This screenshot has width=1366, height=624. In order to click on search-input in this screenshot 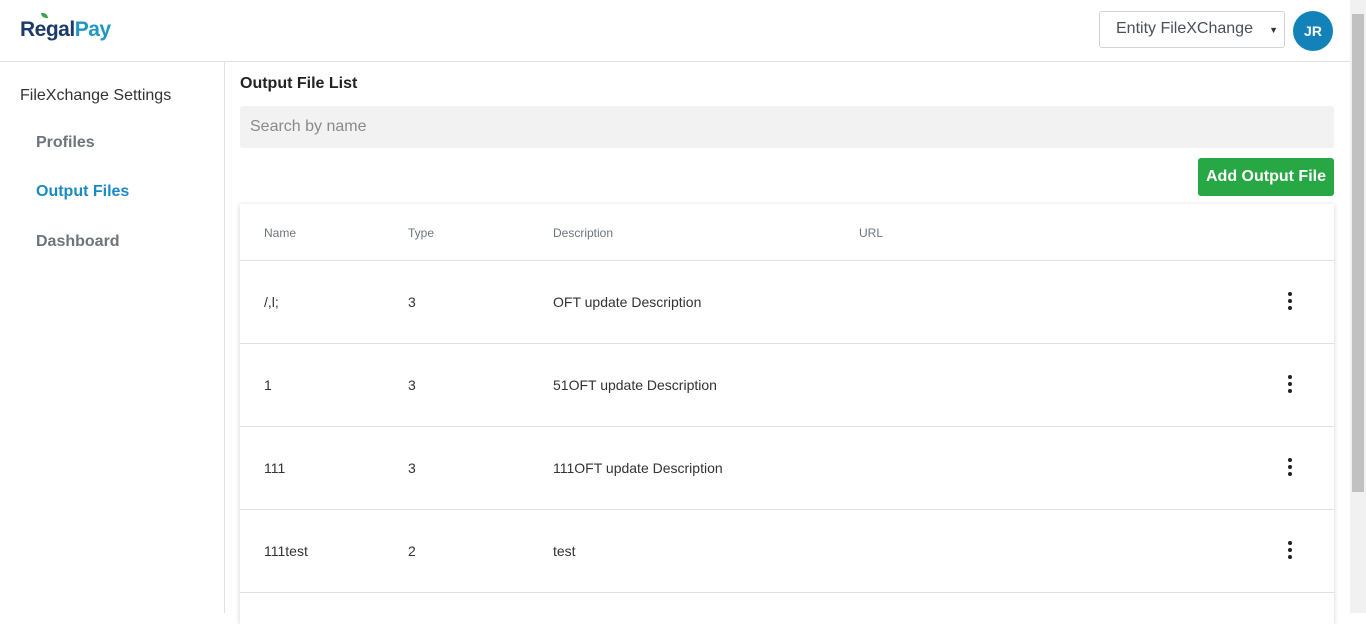, I will do `click(787, 127)`.